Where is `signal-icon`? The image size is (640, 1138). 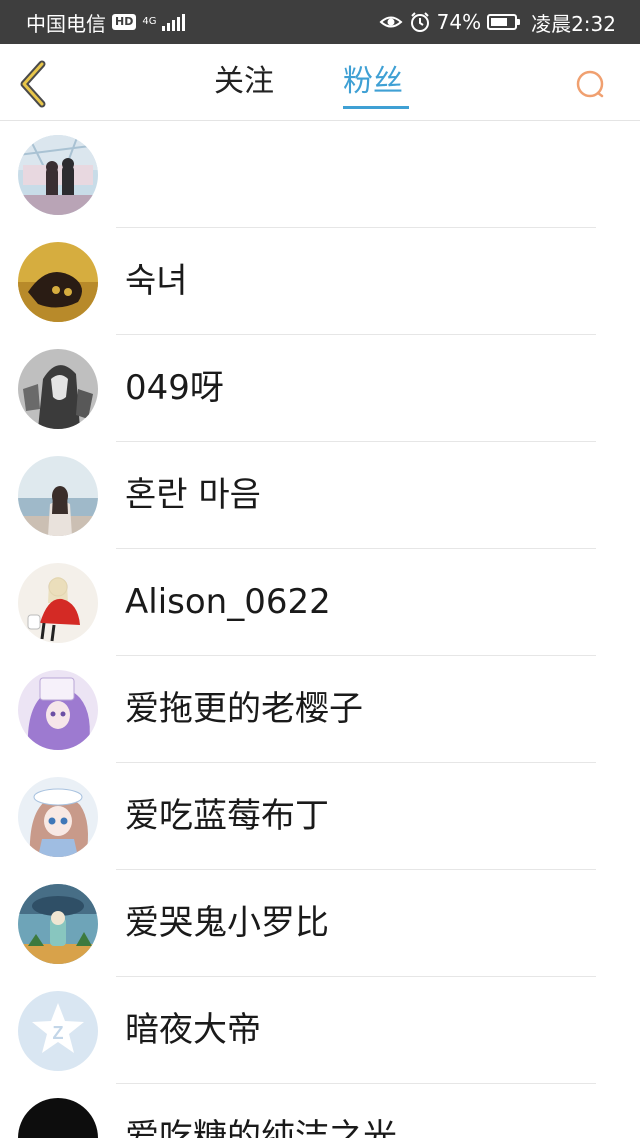 signal-icon is located at coordinates (174, 22).